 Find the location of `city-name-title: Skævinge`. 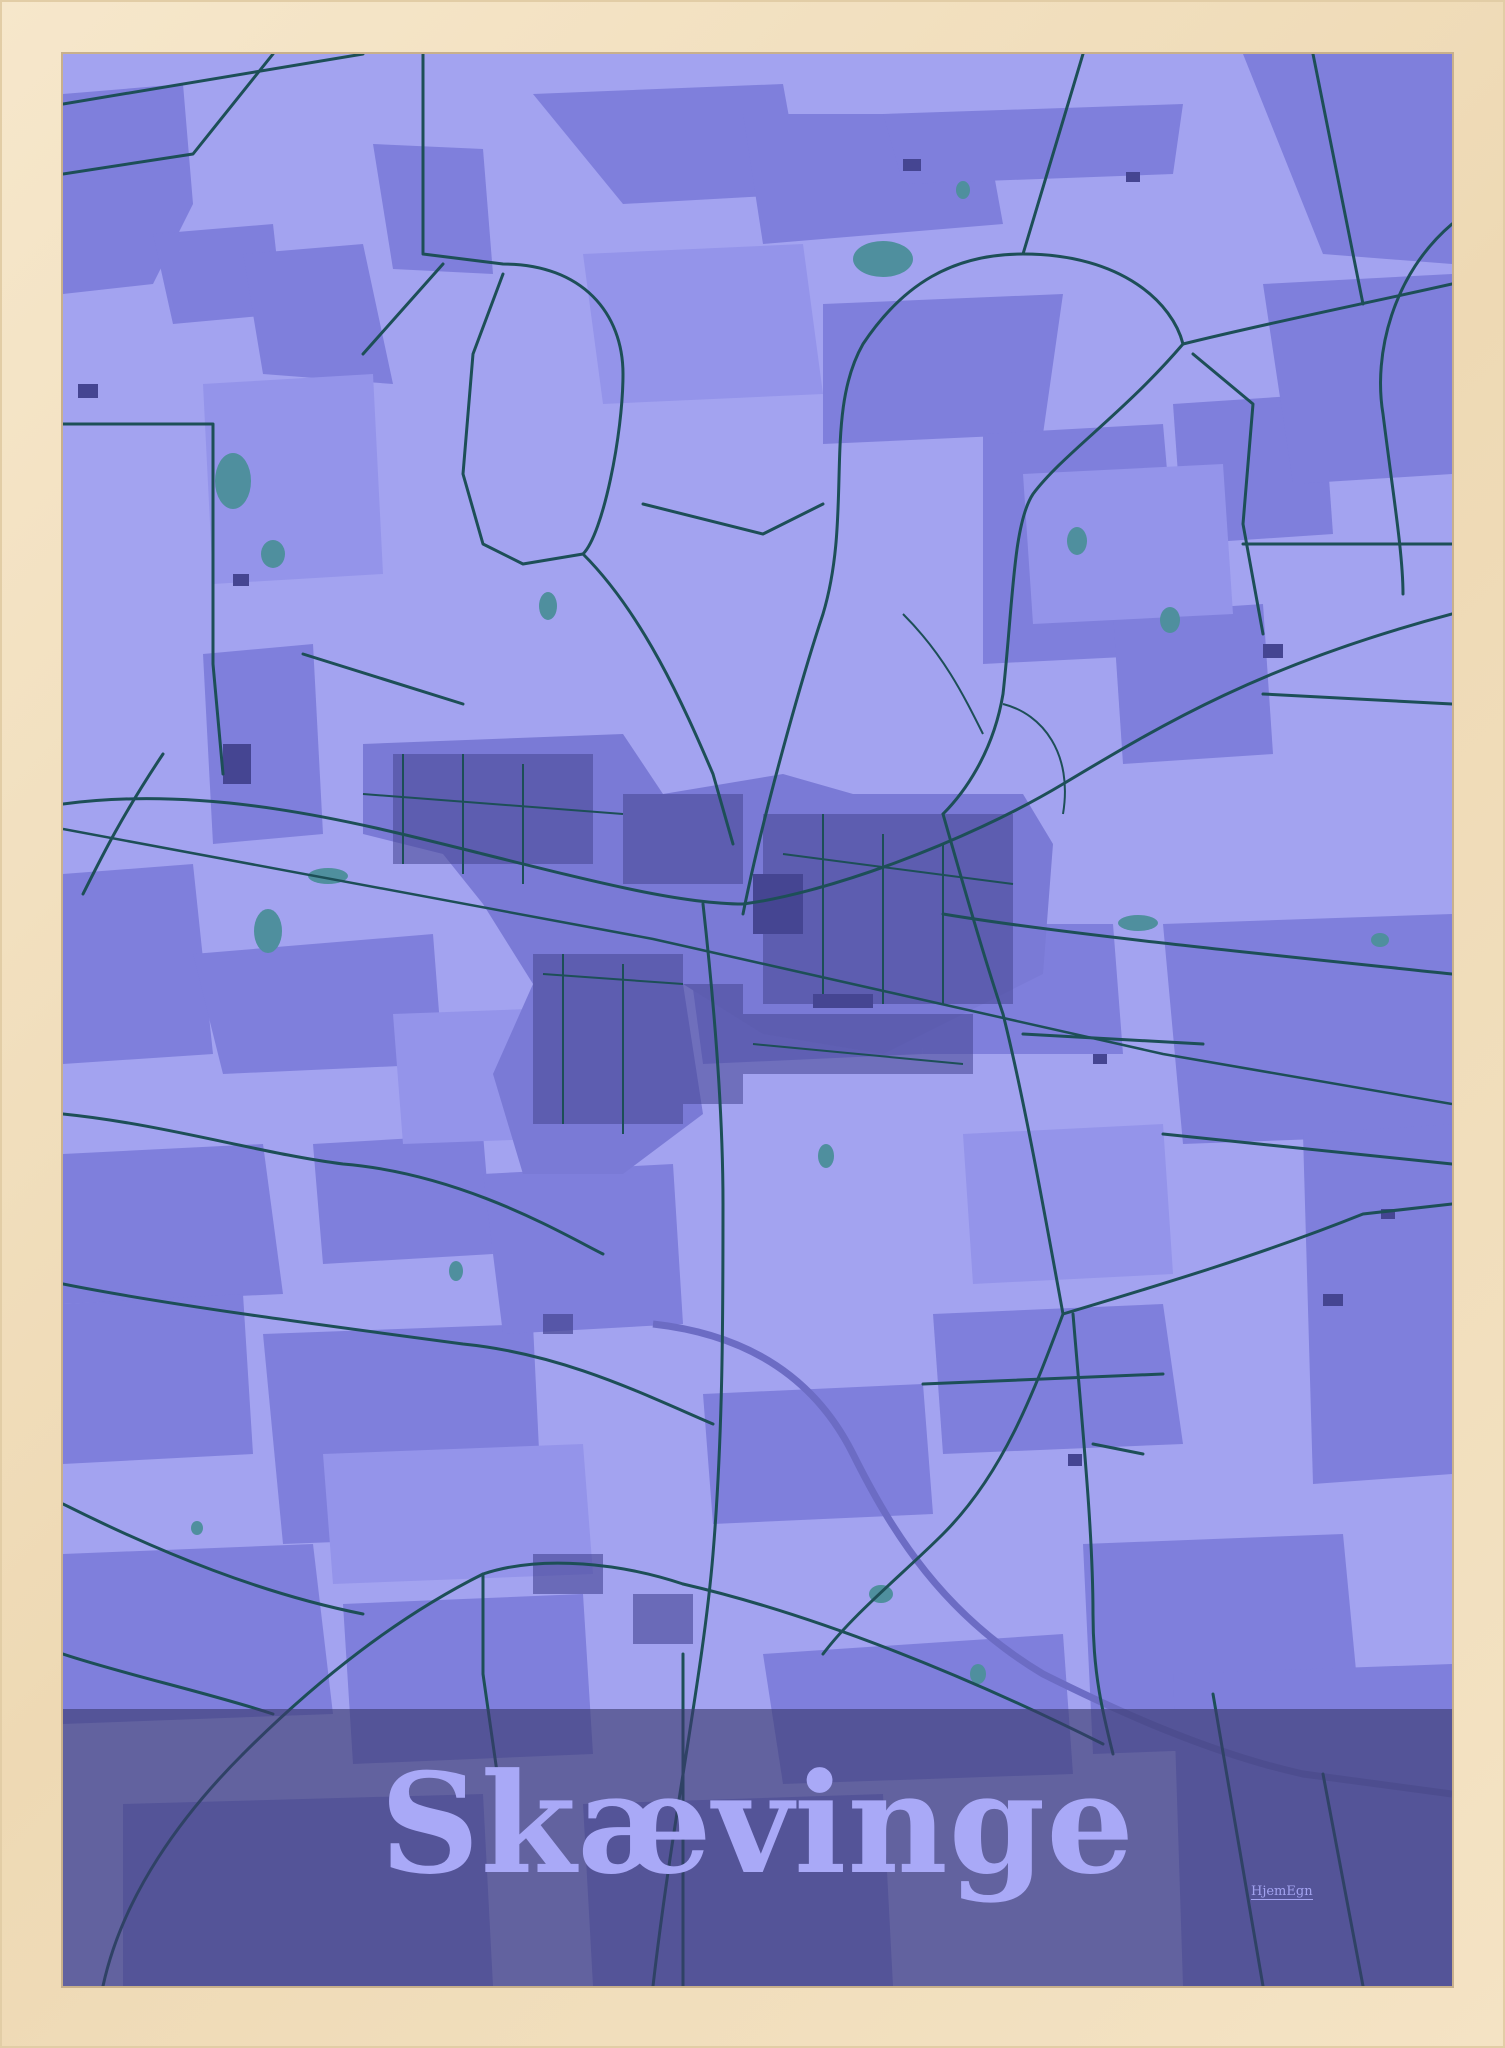

city-name-title: Skævinge is located at coordinates (757, 1823).